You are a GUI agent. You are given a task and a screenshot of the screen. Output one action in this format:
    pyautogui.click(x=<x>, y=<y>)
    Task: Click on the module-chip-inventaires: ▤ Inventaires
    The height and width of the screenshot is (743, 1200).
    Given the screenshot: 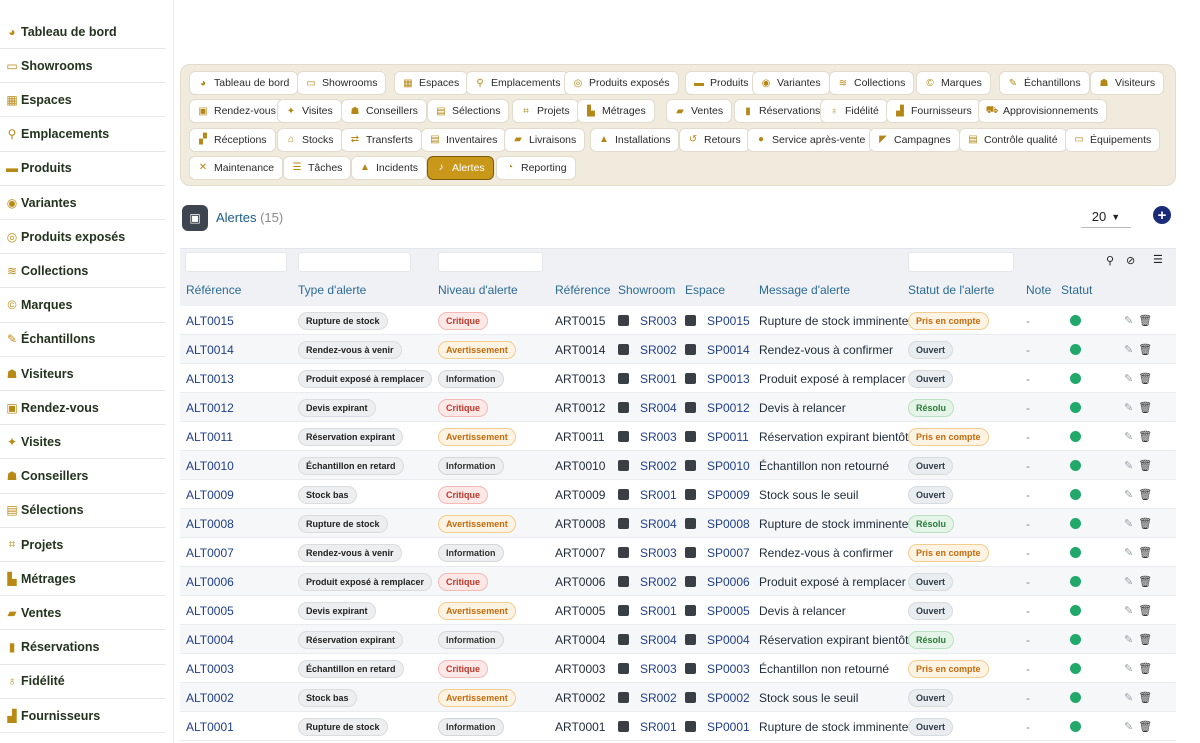 What is the action you would take?
    pyautogui.click(x=464, y=139)
    